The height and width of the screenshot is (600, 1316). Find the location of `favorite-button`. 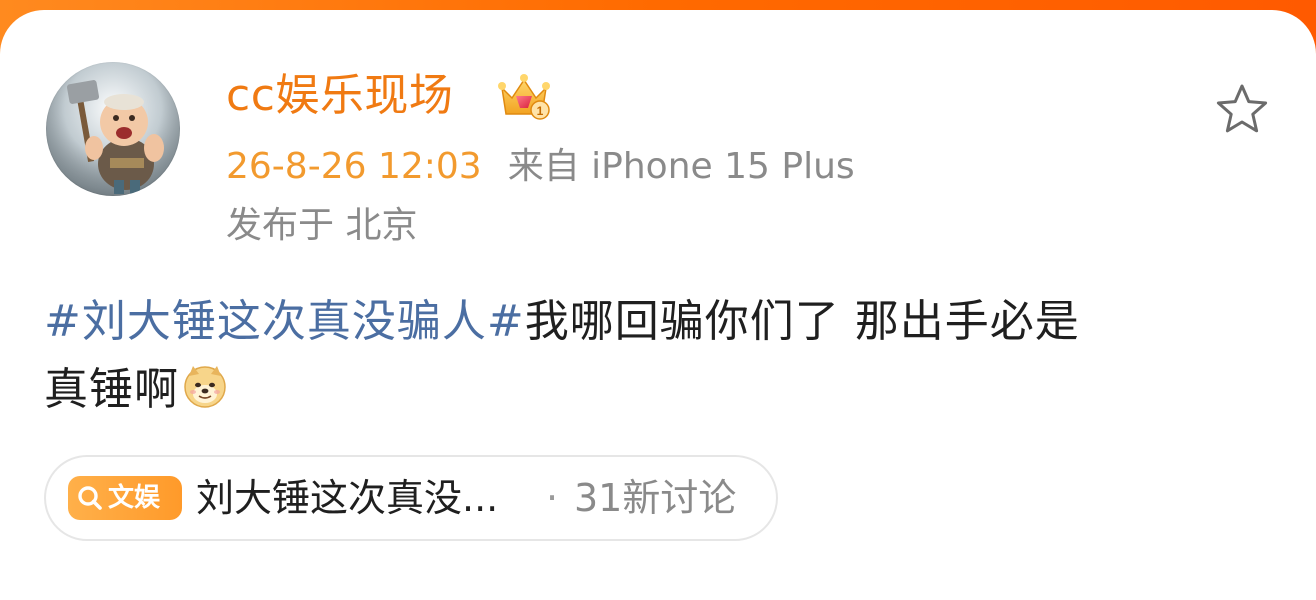

favorite-button is located at coordinates (1242, 110).